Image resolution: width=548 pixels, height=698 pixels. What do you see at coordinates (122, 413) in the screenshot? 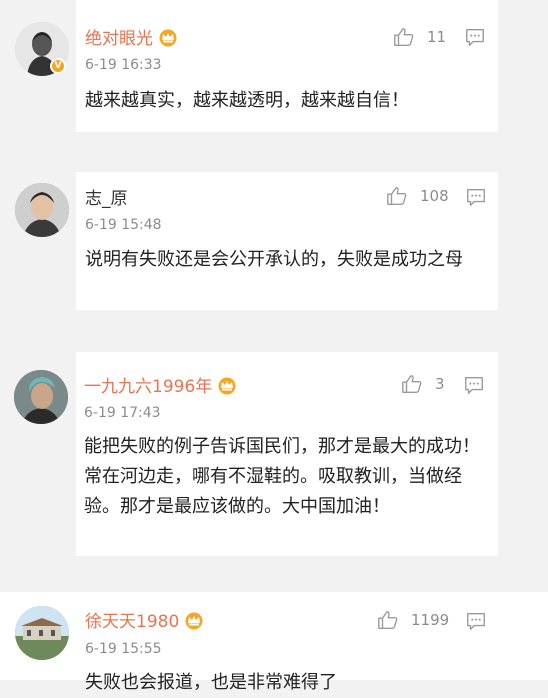
I see `comment-time: 6-19 17:43` at bounding box center [122, 413].